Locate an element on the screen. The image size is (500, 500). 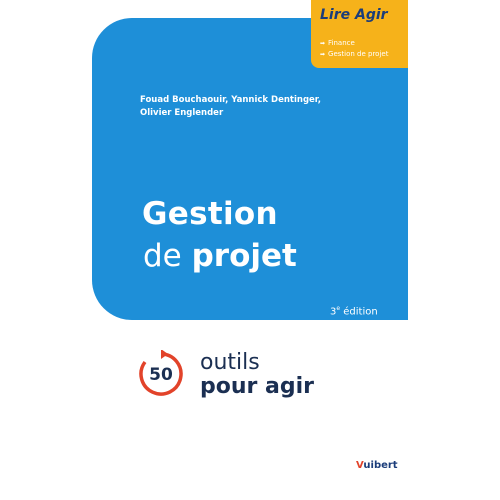
edition-label: 3e édition is located at coordinates (354, 311).